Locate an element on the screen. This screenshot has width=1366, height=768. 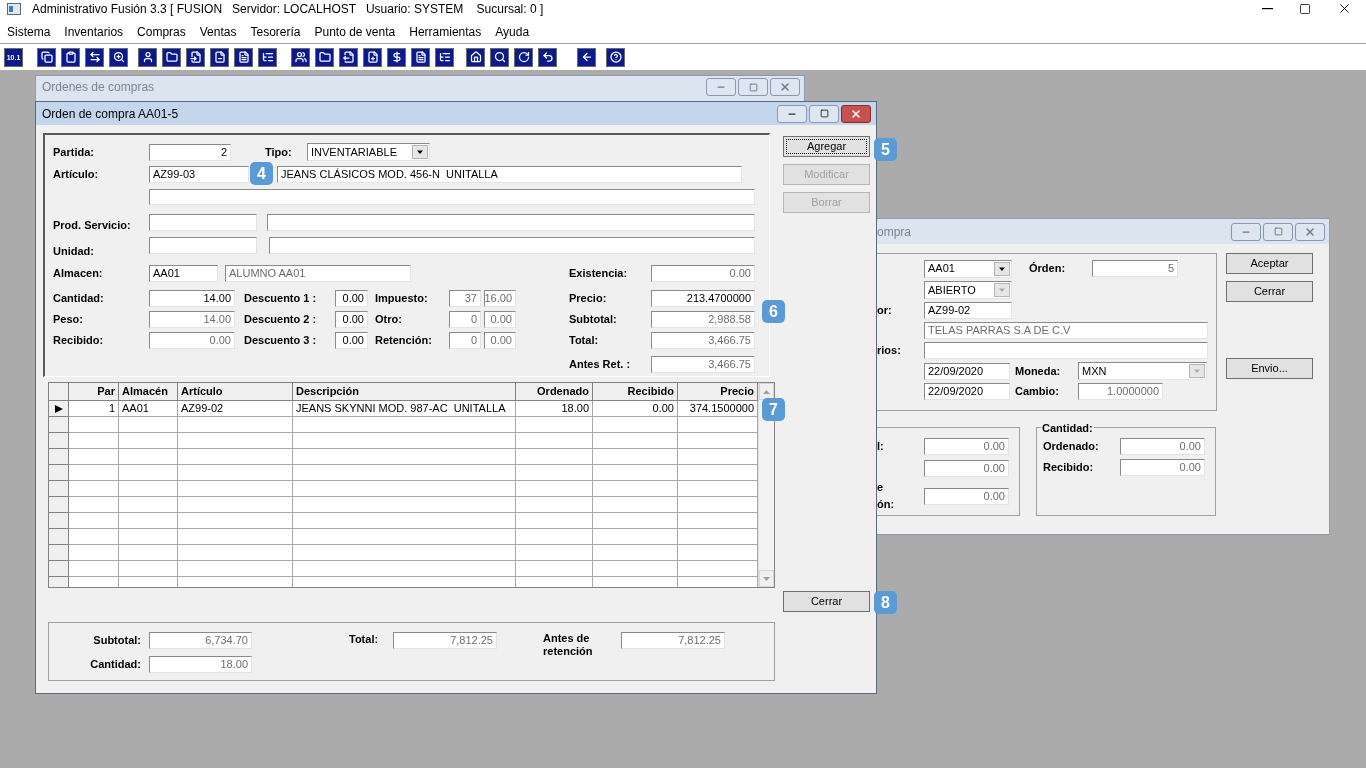
column-header: Descripción is located at coordinates (404, 392).